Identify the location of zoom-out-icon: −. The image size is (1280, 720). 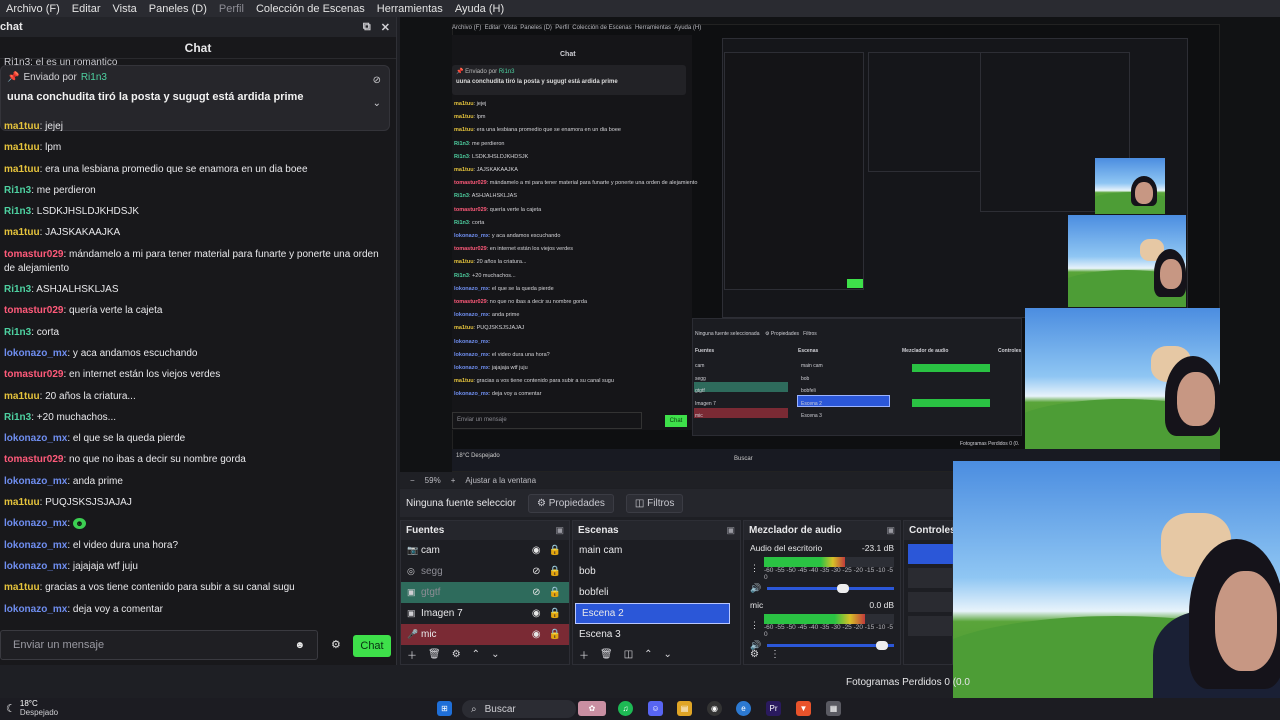
(412, 480).